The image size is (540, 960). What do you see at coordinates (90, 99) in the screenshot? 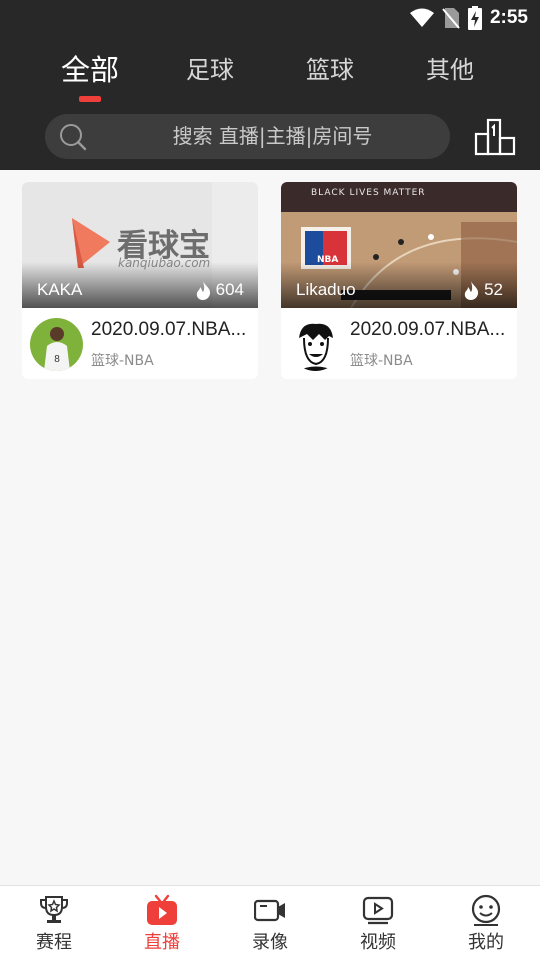
I see `active-tab-indicator` at bounding box center [90, 99].